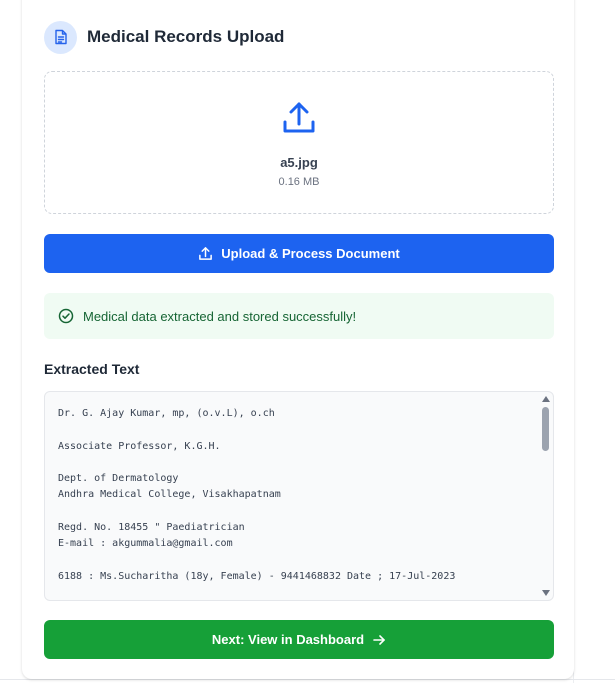  I want to click on extracted-text-line: Dept. of Dermatology, so click(118, 479).